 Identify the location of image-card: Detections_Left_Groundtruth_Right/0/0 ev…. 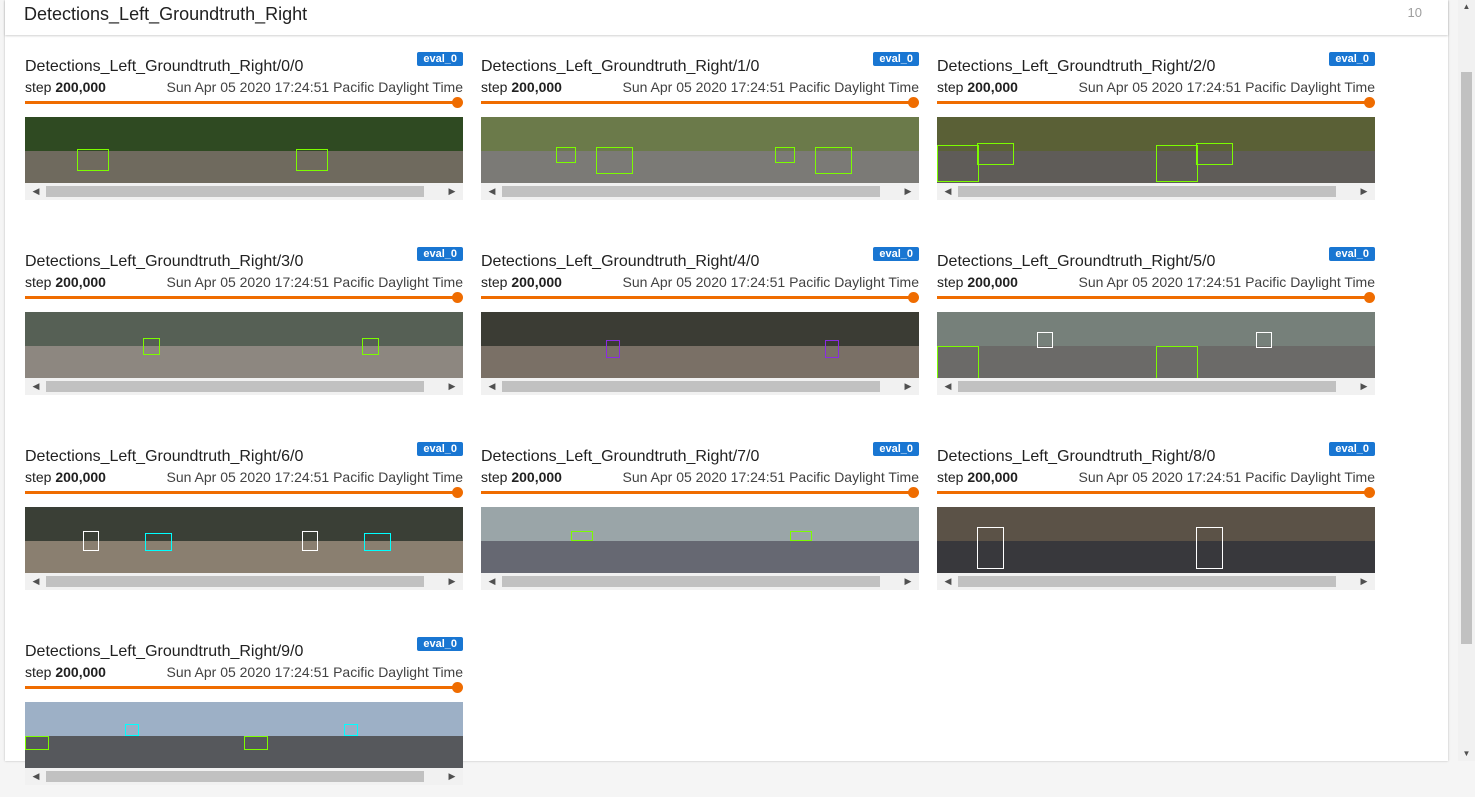
(244, 132).